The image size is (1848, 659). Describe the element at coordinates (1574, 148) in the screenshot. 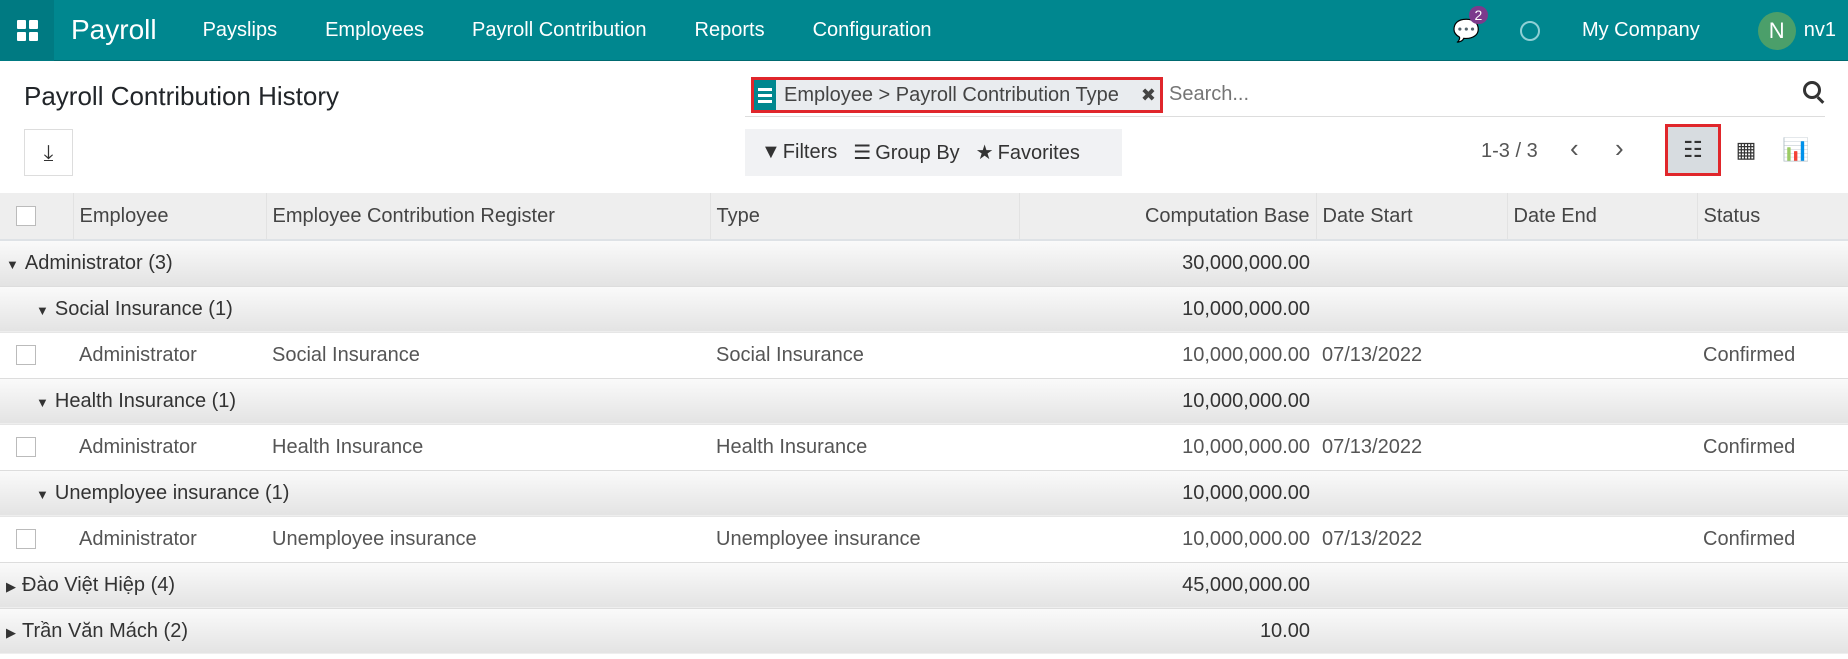

I see `pager-previous-button: ‹` at that location.